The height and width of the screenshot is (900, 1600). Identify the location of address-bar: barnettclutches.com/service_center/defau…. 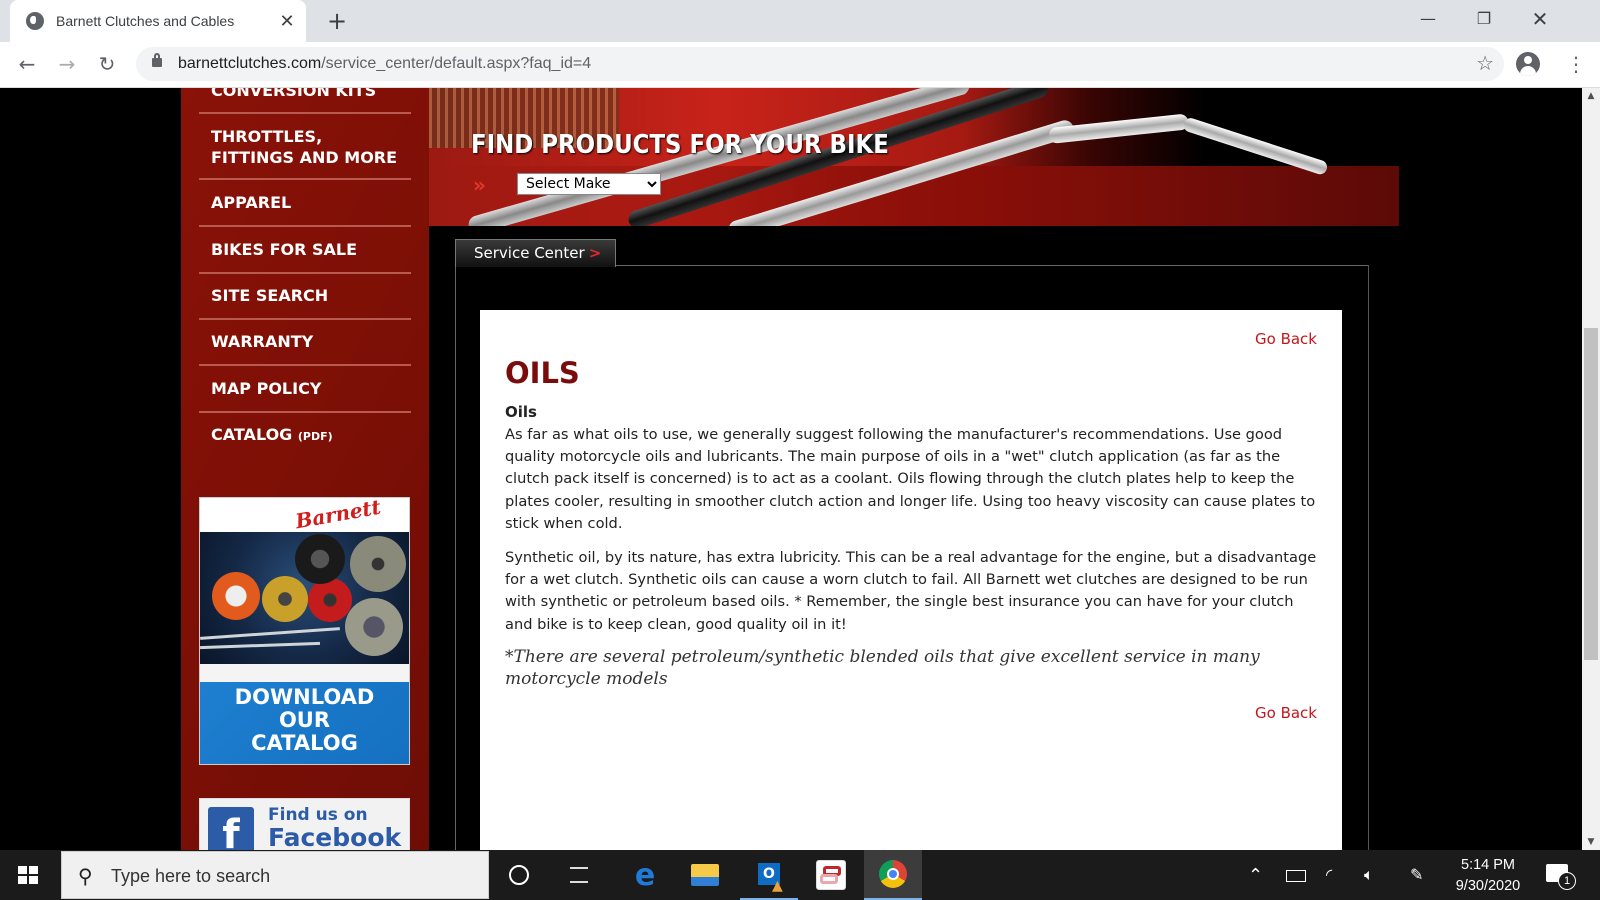
(820, 64).